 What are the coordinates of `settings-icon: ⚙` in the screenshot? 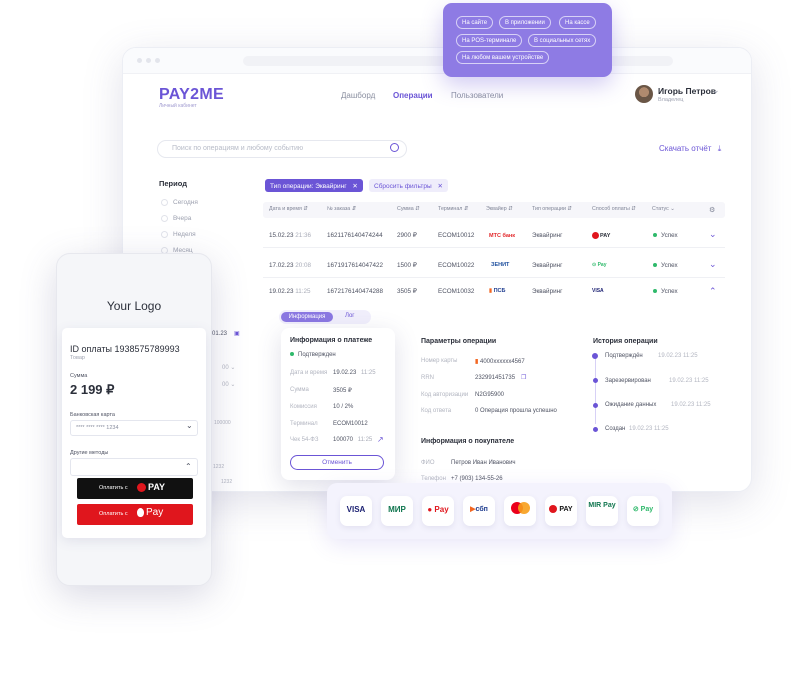 It's located at (712, 210).